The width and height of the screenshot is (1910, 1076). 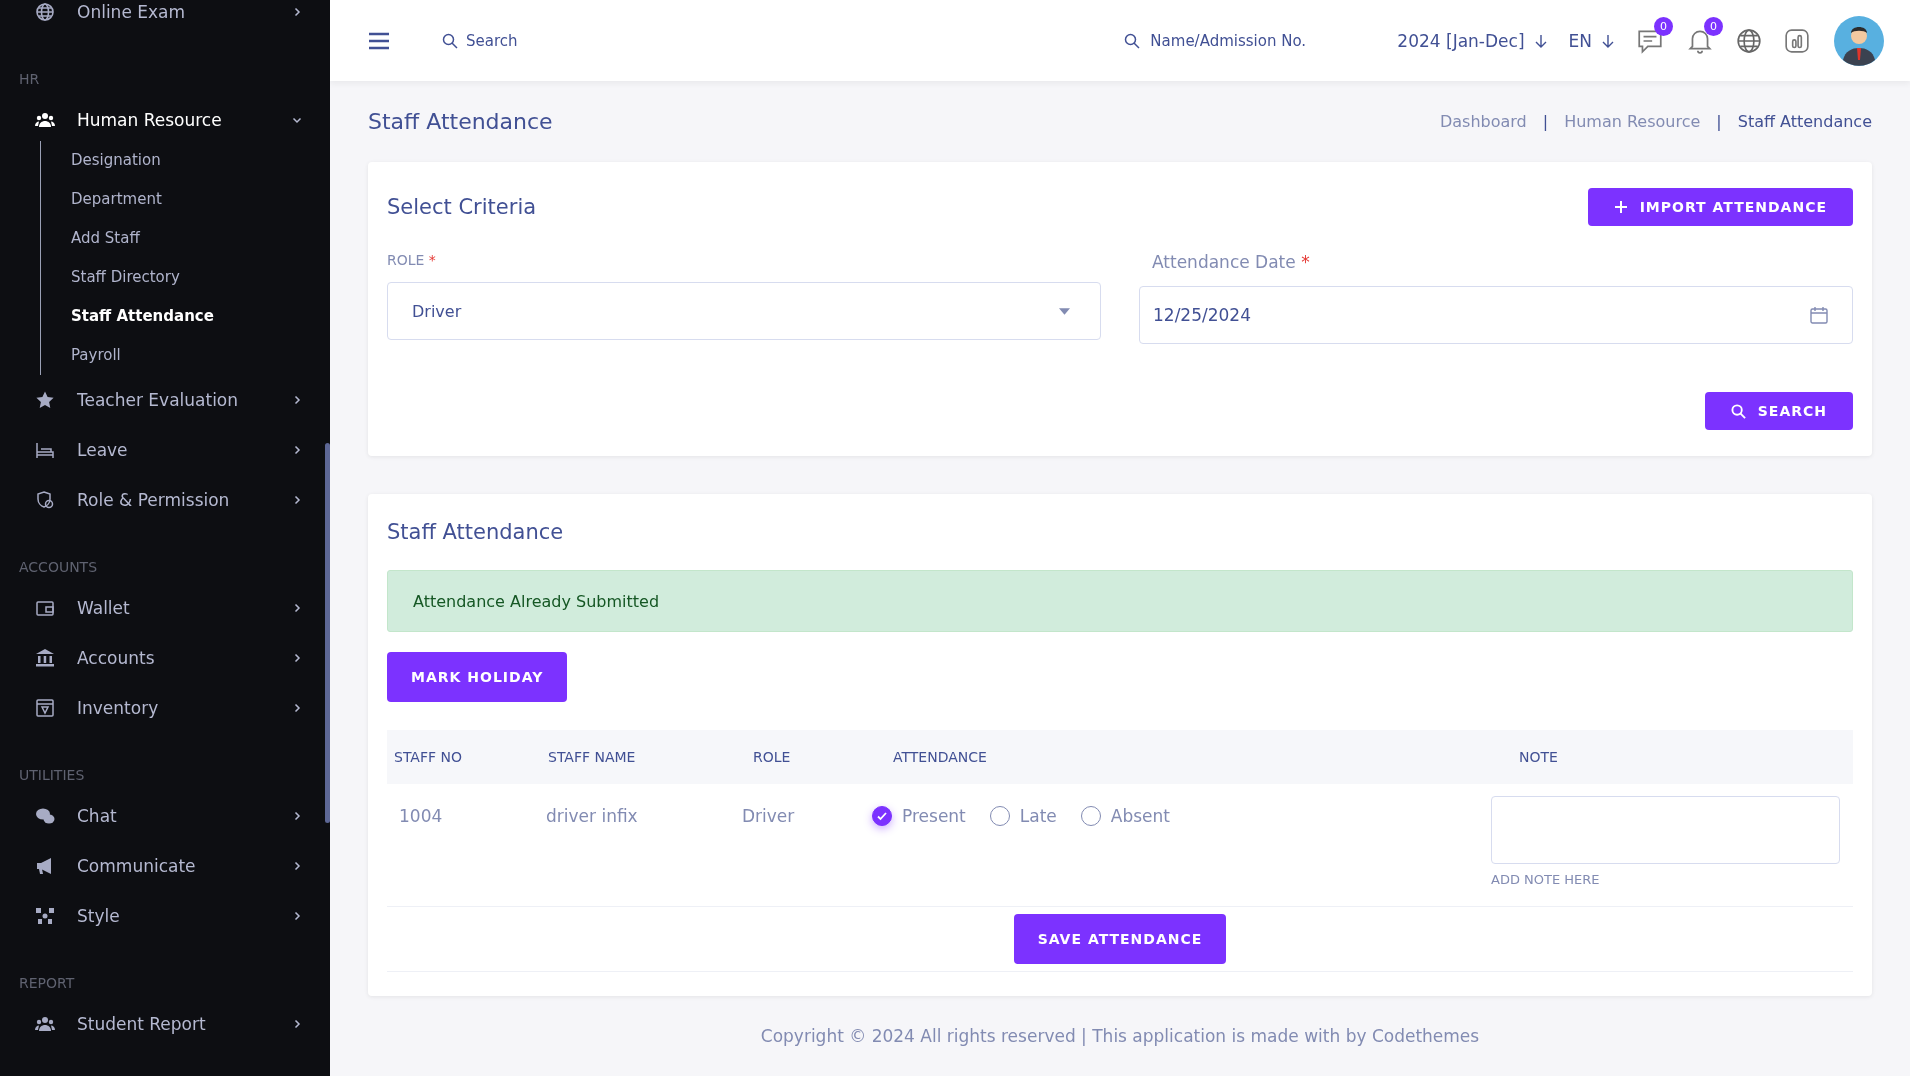 I want to click on column-header: STAFF NAME, so click(x=592, y=757).